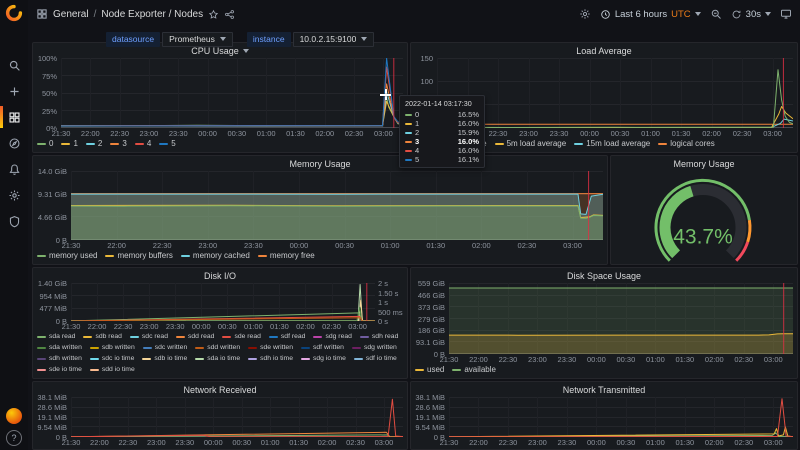 Image resolution: width=800 pixels, height=450 pixels. I want to click on x-tick-label: 23:30, so click(178, 133).